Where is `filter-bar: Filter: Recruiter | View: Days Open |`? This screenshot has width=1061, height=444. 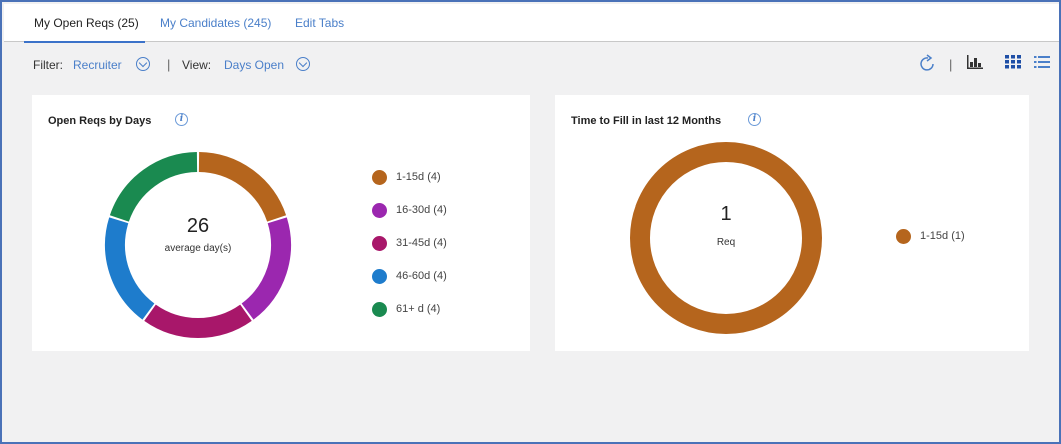 filter-bar: Filter: Recruiter | View: Days Open | is located at coordinates (531, 65).